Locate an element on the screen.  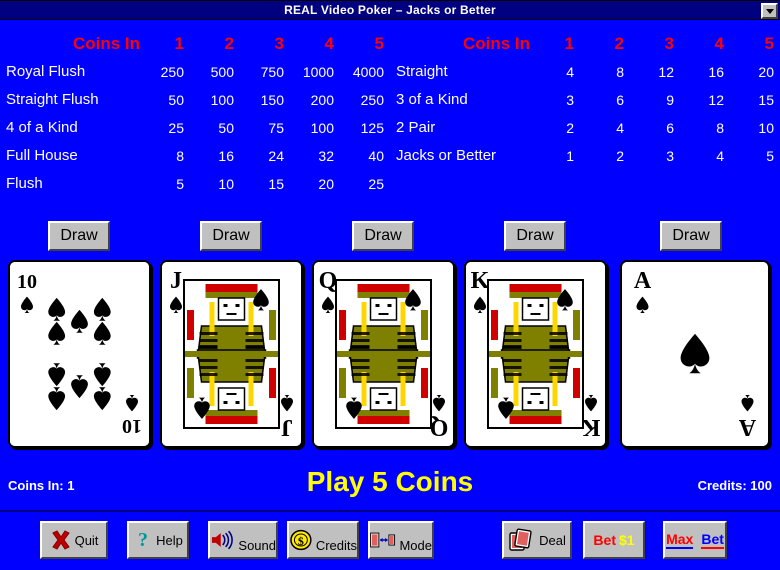
quit-button: Quit is located at coordinates (74, 540).